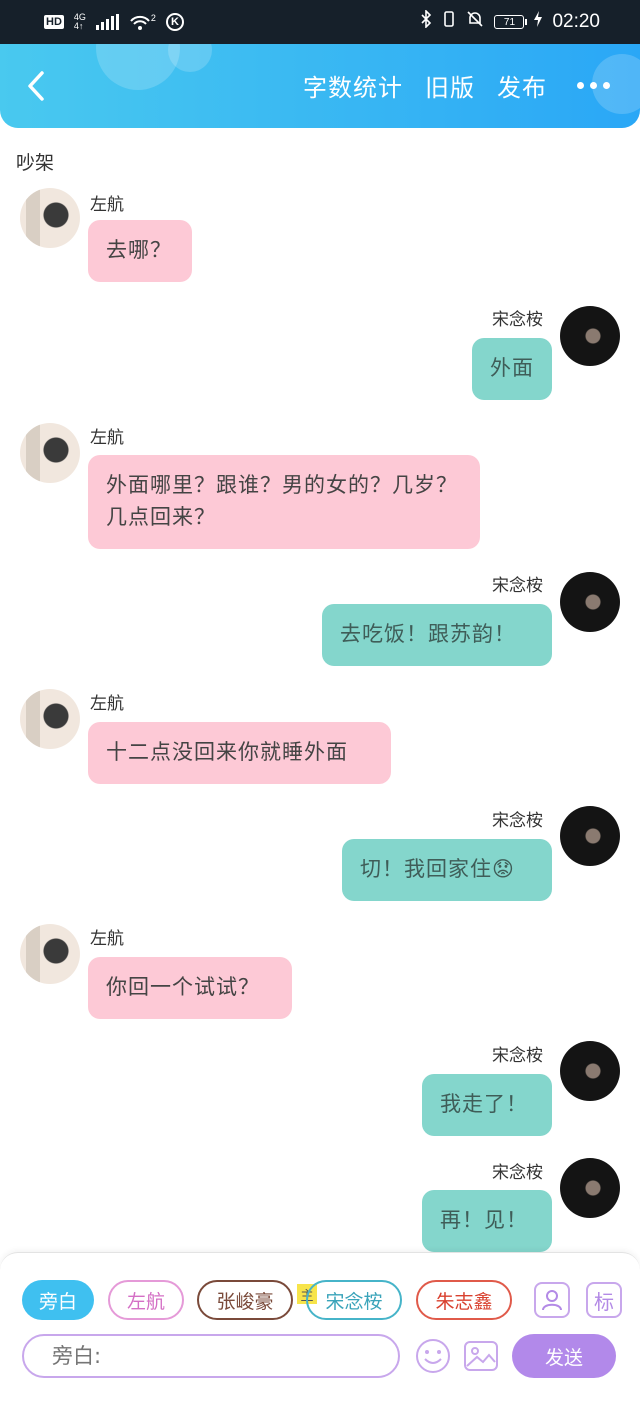  What do you see at coordinates (449, 22) in the screenshot?
I see `vibrate-icon` at bounding box center [449, 22].